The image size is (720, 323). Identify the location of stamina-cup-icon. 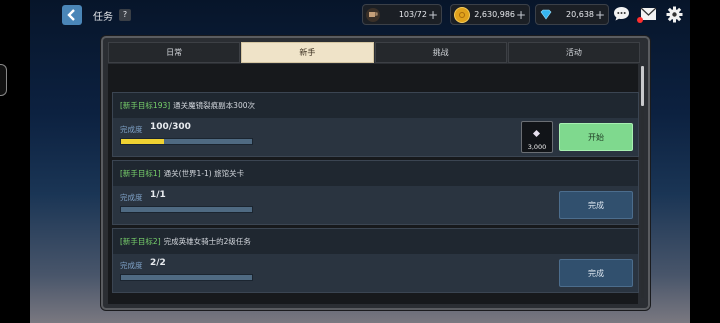
(373, 14).